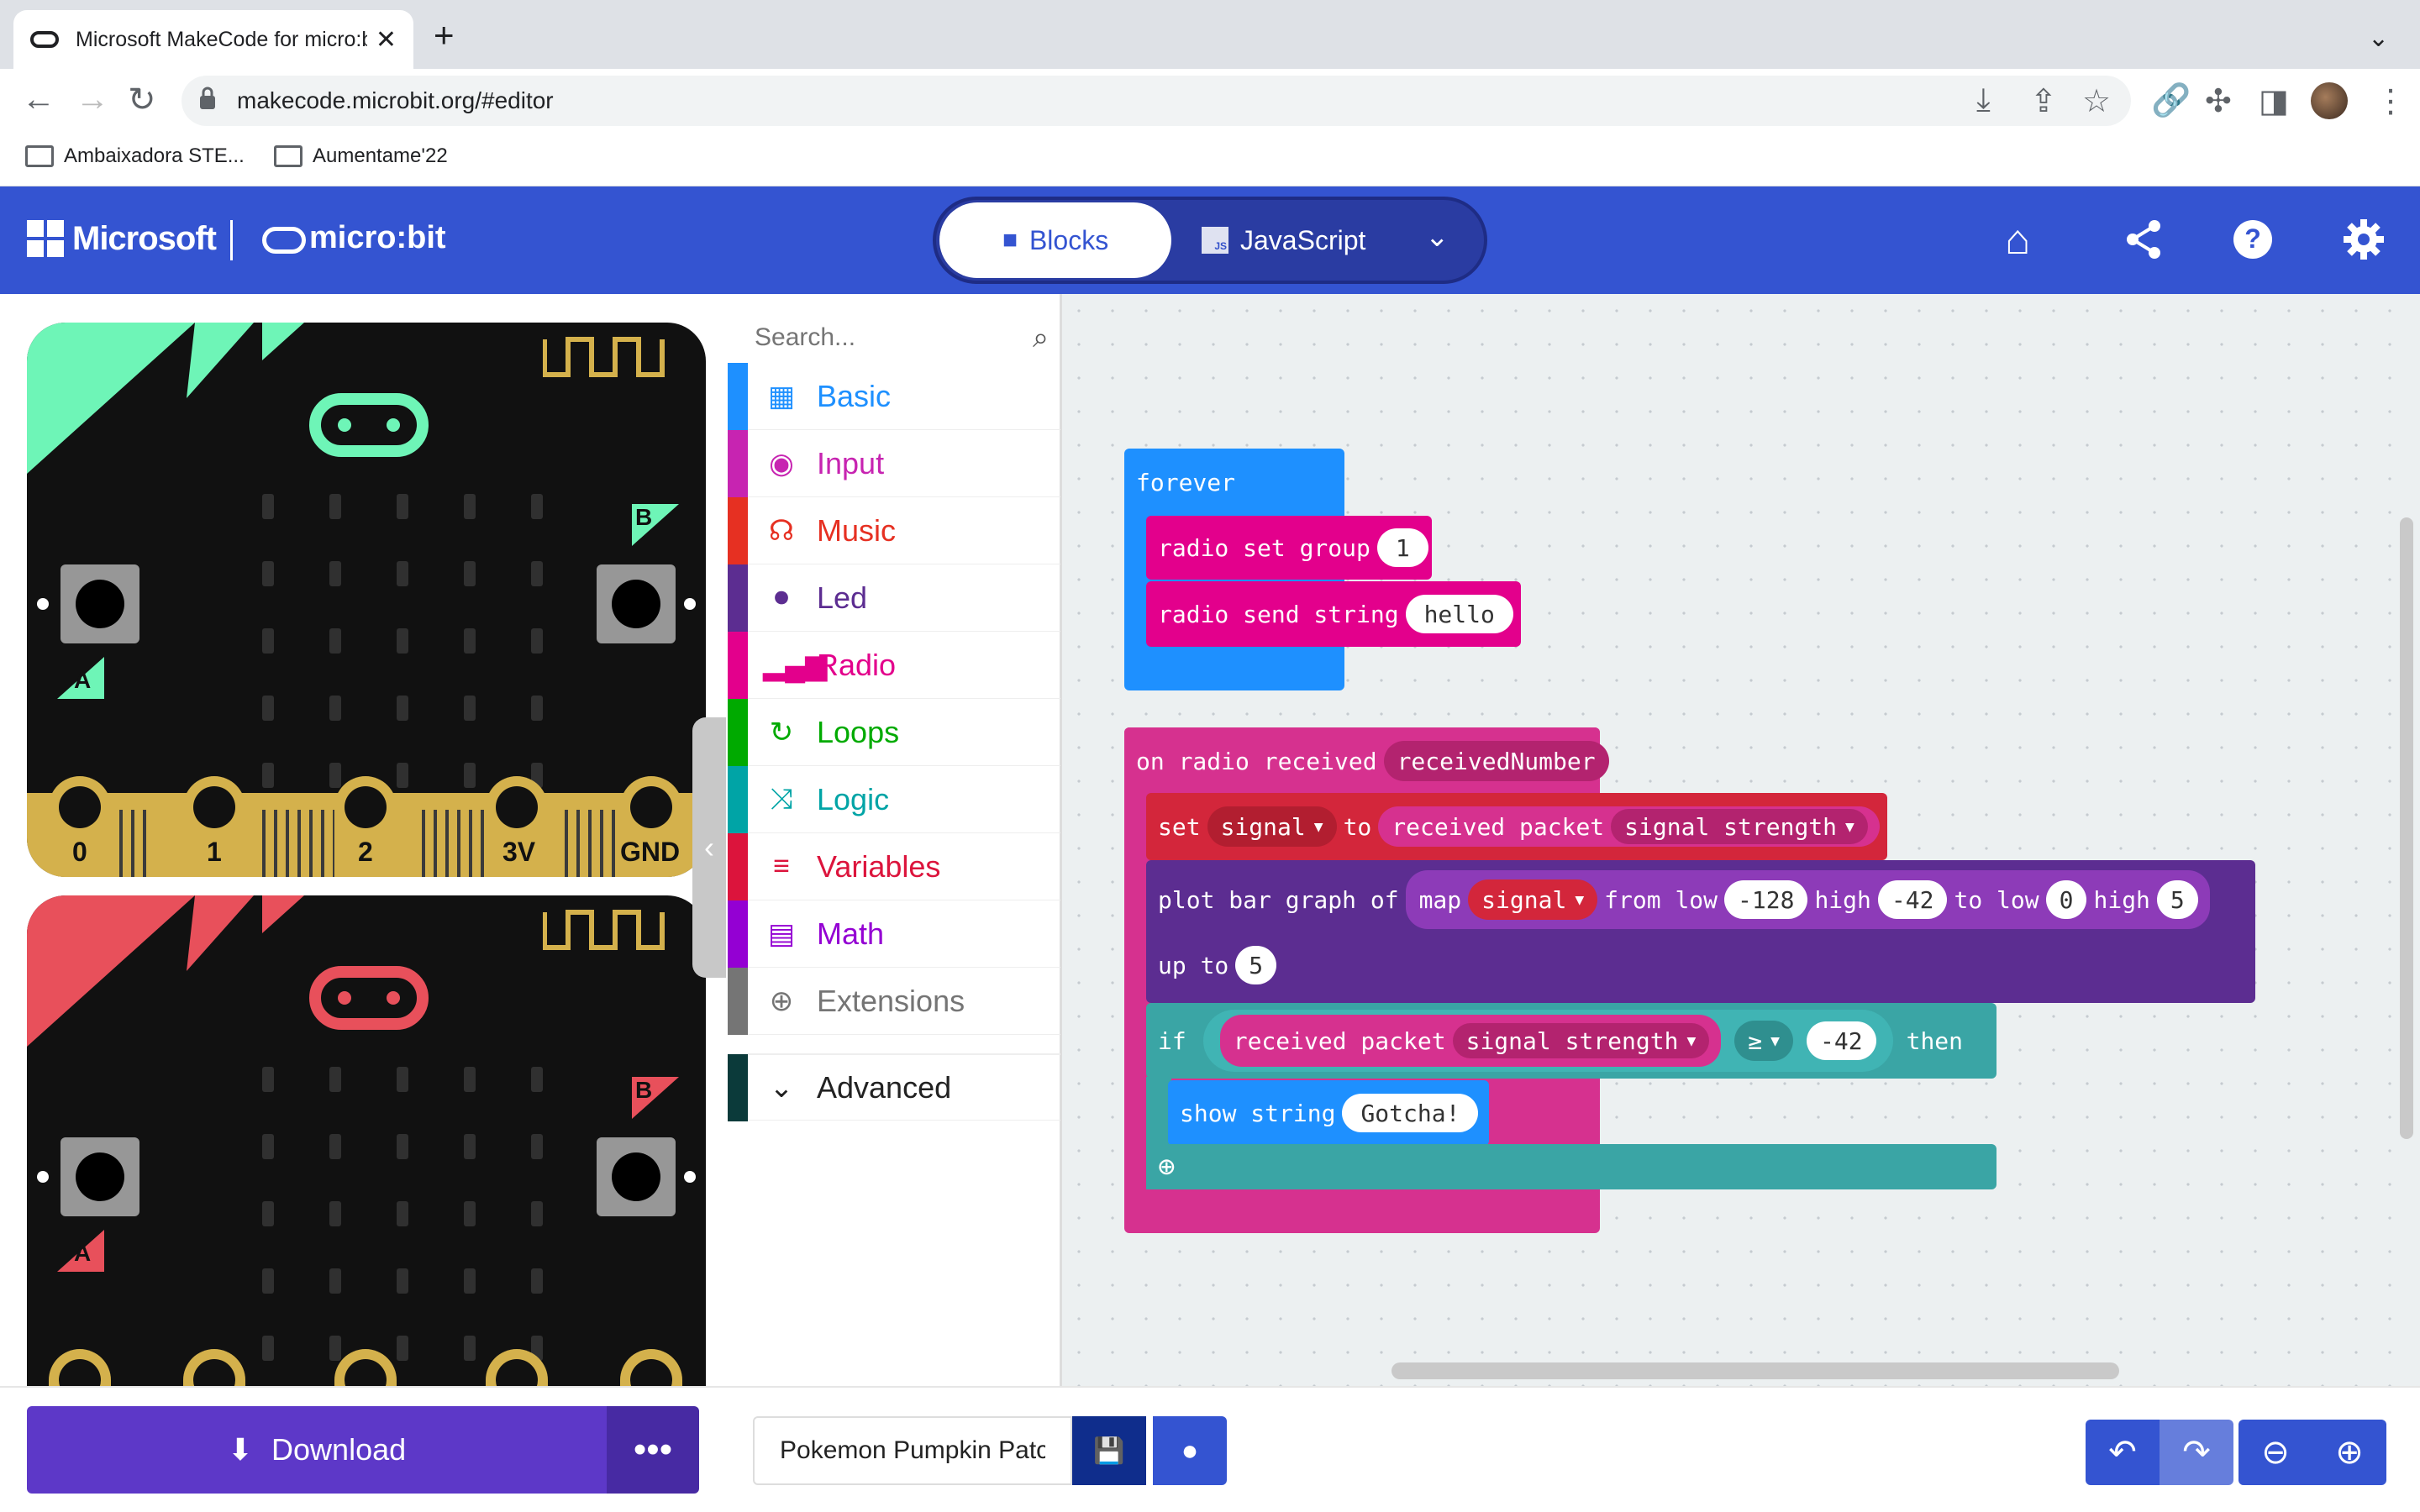 Image resolution: width=2420 pixels, height=1512 pixels. Describe the element at coordinates (2177, 899) in the screenshot. I see `to-high-input: 5` at that location.